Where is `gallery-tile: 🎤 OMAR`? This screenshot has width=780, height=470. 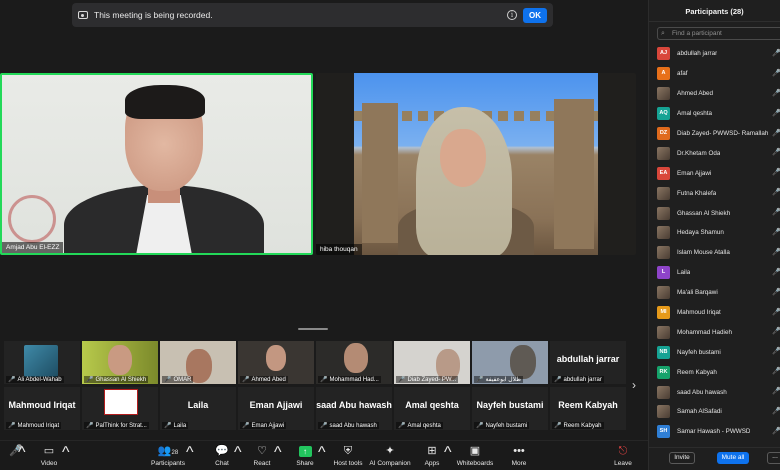
gallery-tile: 🎤 OMAR is located at coordinates (198, 362).